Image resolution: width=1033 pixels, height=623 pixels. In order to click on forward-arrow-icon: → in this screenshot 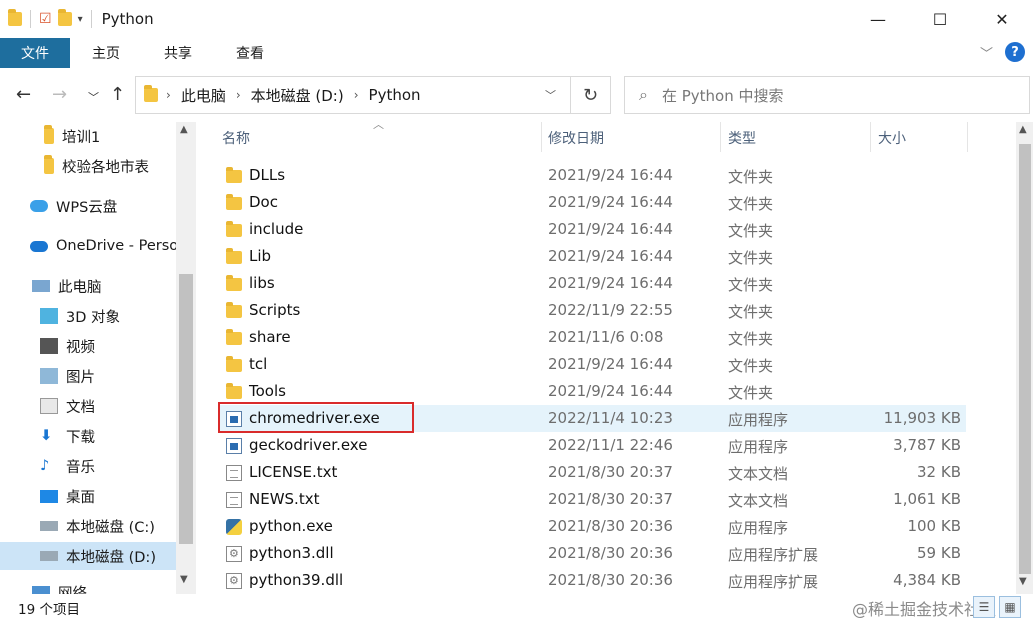, I will do `click(59, 94)`.